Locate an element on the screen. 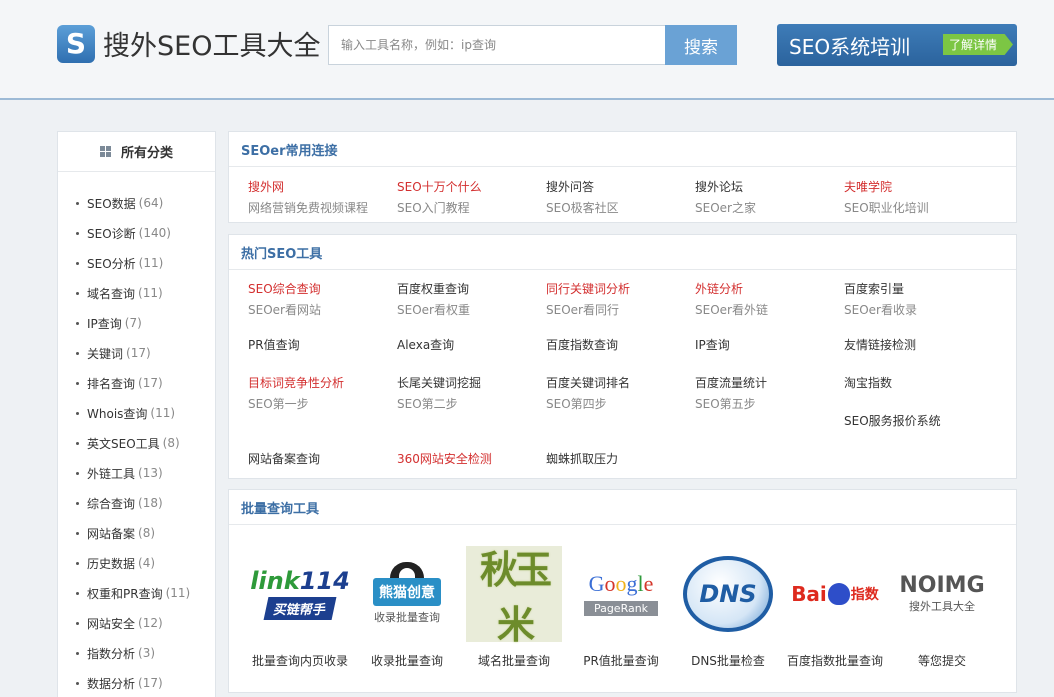  tool-title: 360网站安全检测 is located at coordinates (467, 458).